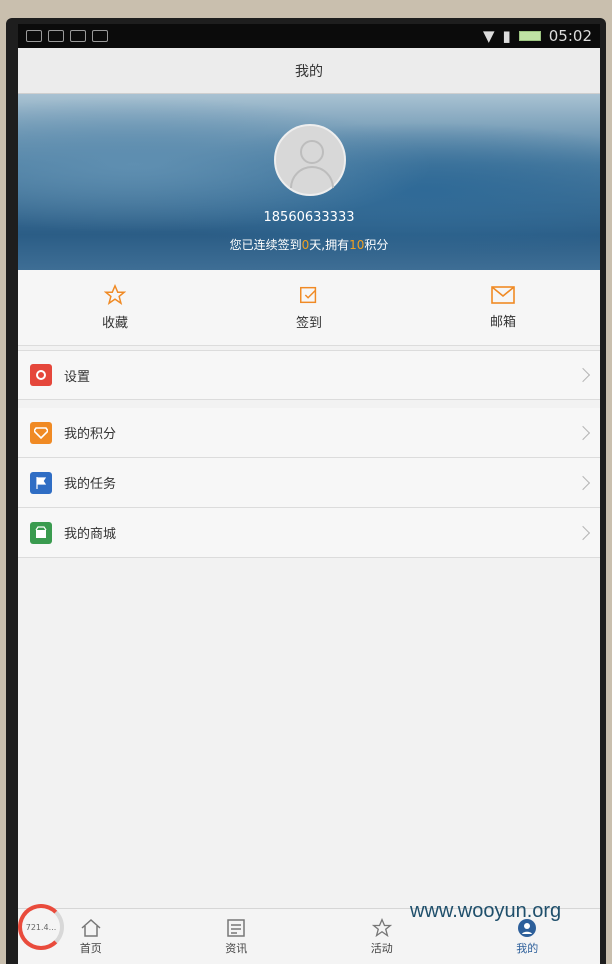 The width and height of the screenshot is (612, 964). I want to click on menu-item-tasks: 我的任务, so click(309, 483).